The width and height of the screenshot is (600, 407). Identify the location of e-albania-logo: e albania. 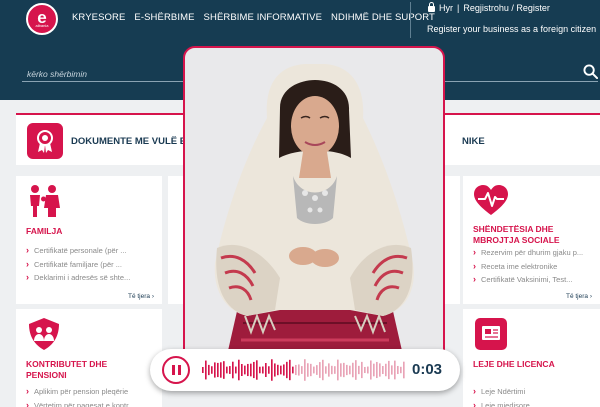
(42, 19).